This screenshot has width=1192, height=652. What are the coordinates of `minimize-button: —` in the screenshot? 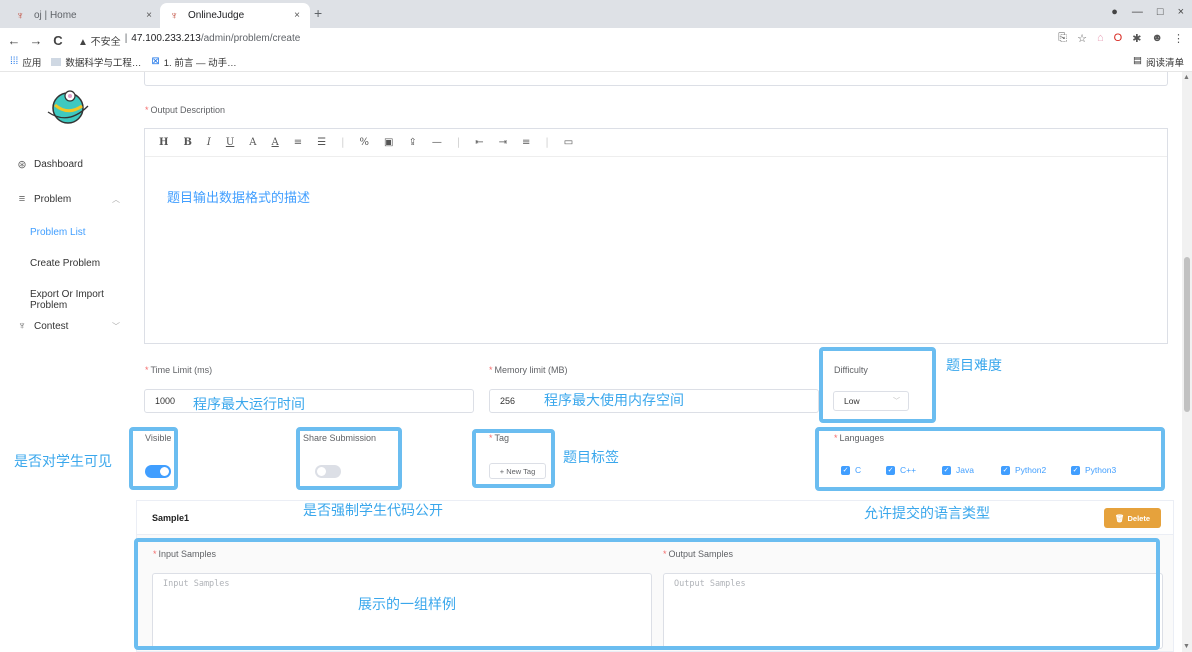 It's located at (1137, 12).